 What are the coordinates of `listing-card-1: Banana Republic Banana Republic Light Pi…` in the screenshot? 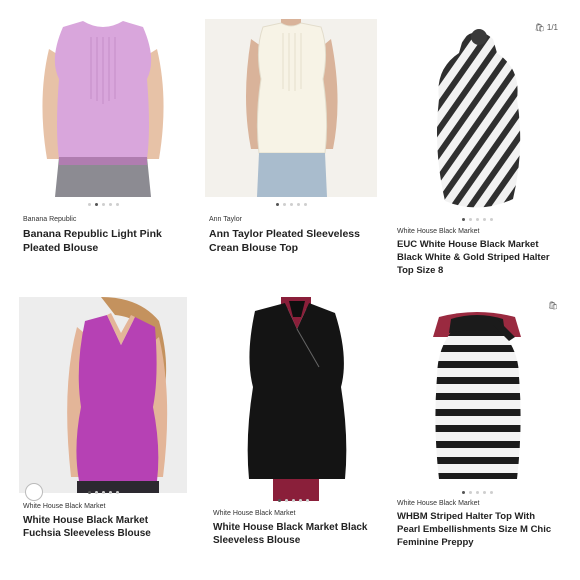 It's located at (103, 150).